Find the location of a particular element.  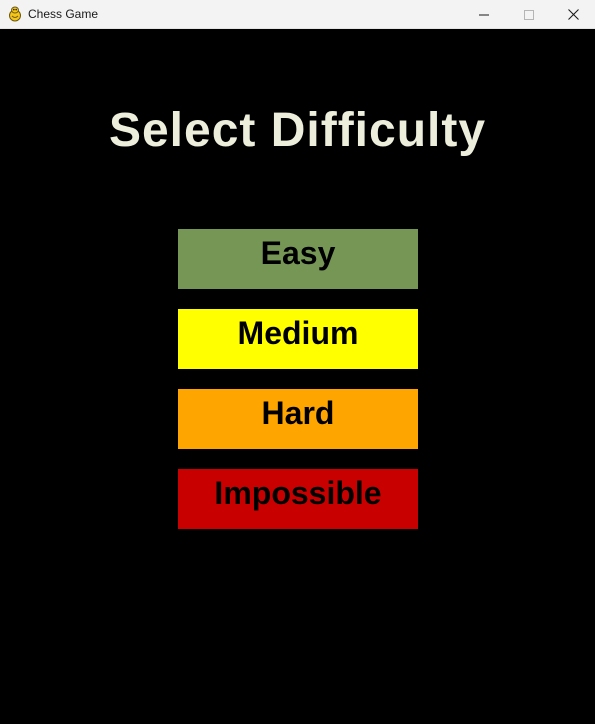

close-icon is located at coordinates (573, 14).